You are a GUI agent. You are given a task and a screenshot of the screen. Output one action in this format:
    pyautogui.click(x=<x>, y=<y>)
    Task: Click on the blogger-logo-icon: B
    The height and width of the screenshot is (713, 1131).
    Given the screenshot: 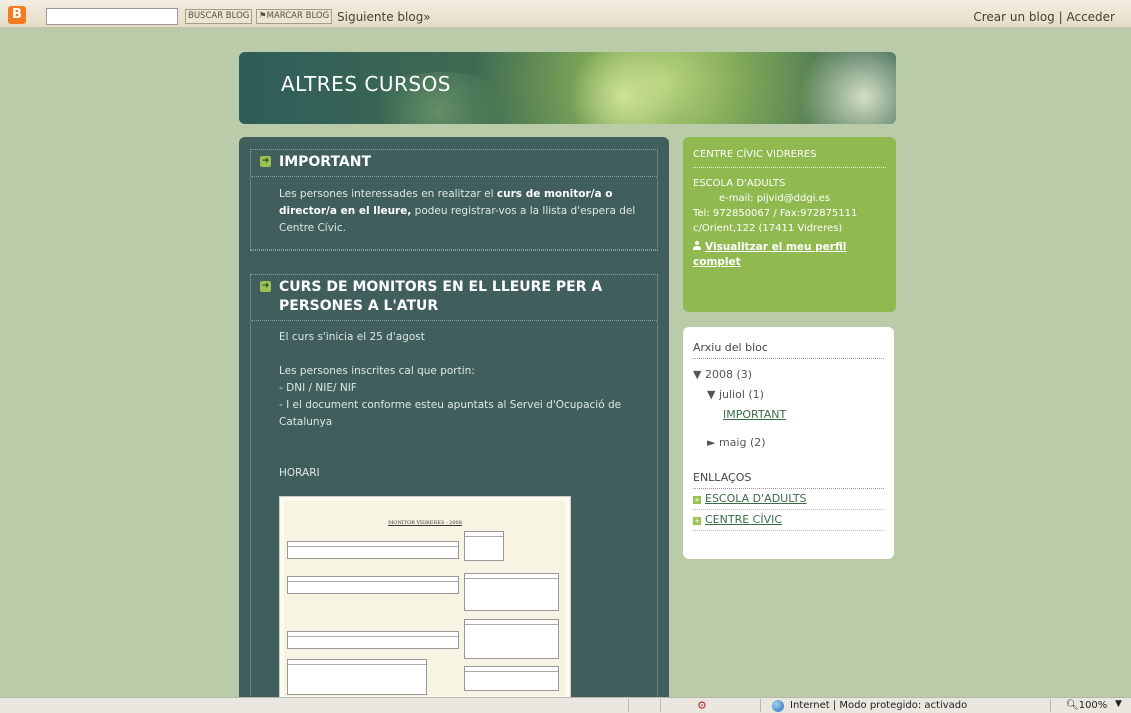 What is the action you would take?
    pyautogui.click(x=17, y=15)
    